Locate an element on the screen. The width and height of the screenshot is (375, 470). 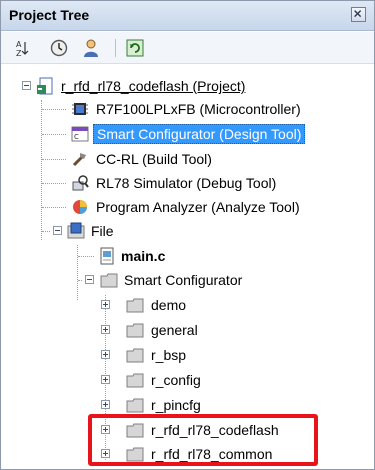
tree-node-folder: r_pincfg is located at coordinates (187, 405).